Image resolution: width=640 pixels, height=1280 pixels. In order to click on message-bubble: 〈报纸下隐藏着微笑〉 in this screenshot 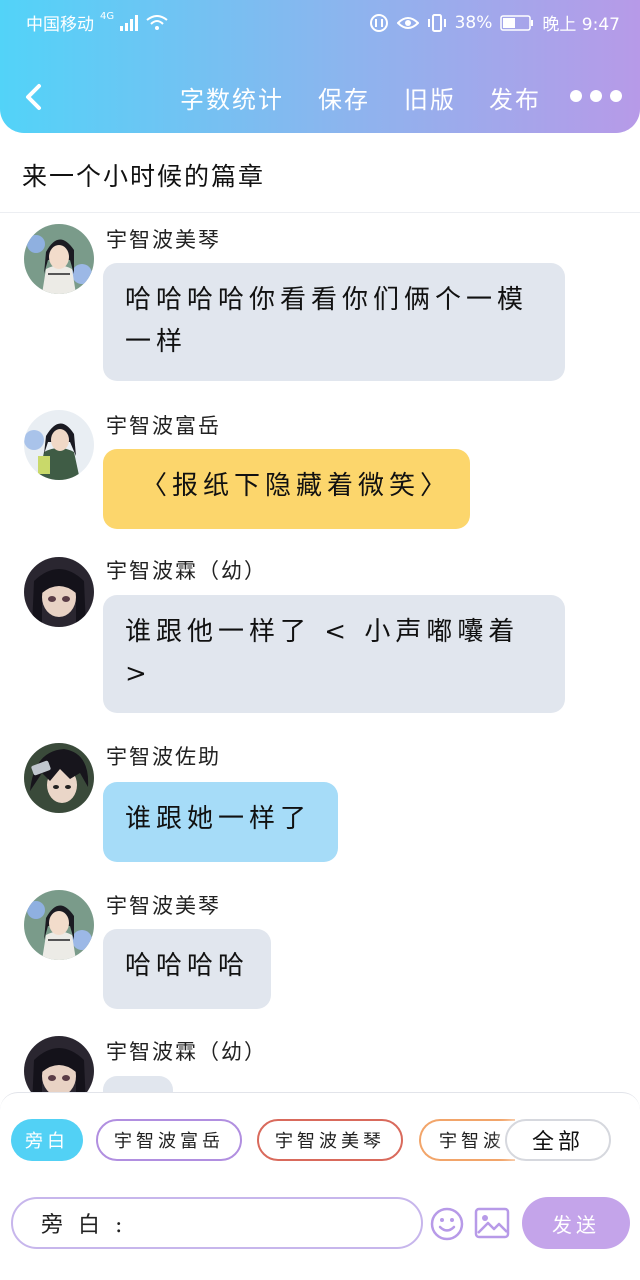, I will do `click(286, 489)`.